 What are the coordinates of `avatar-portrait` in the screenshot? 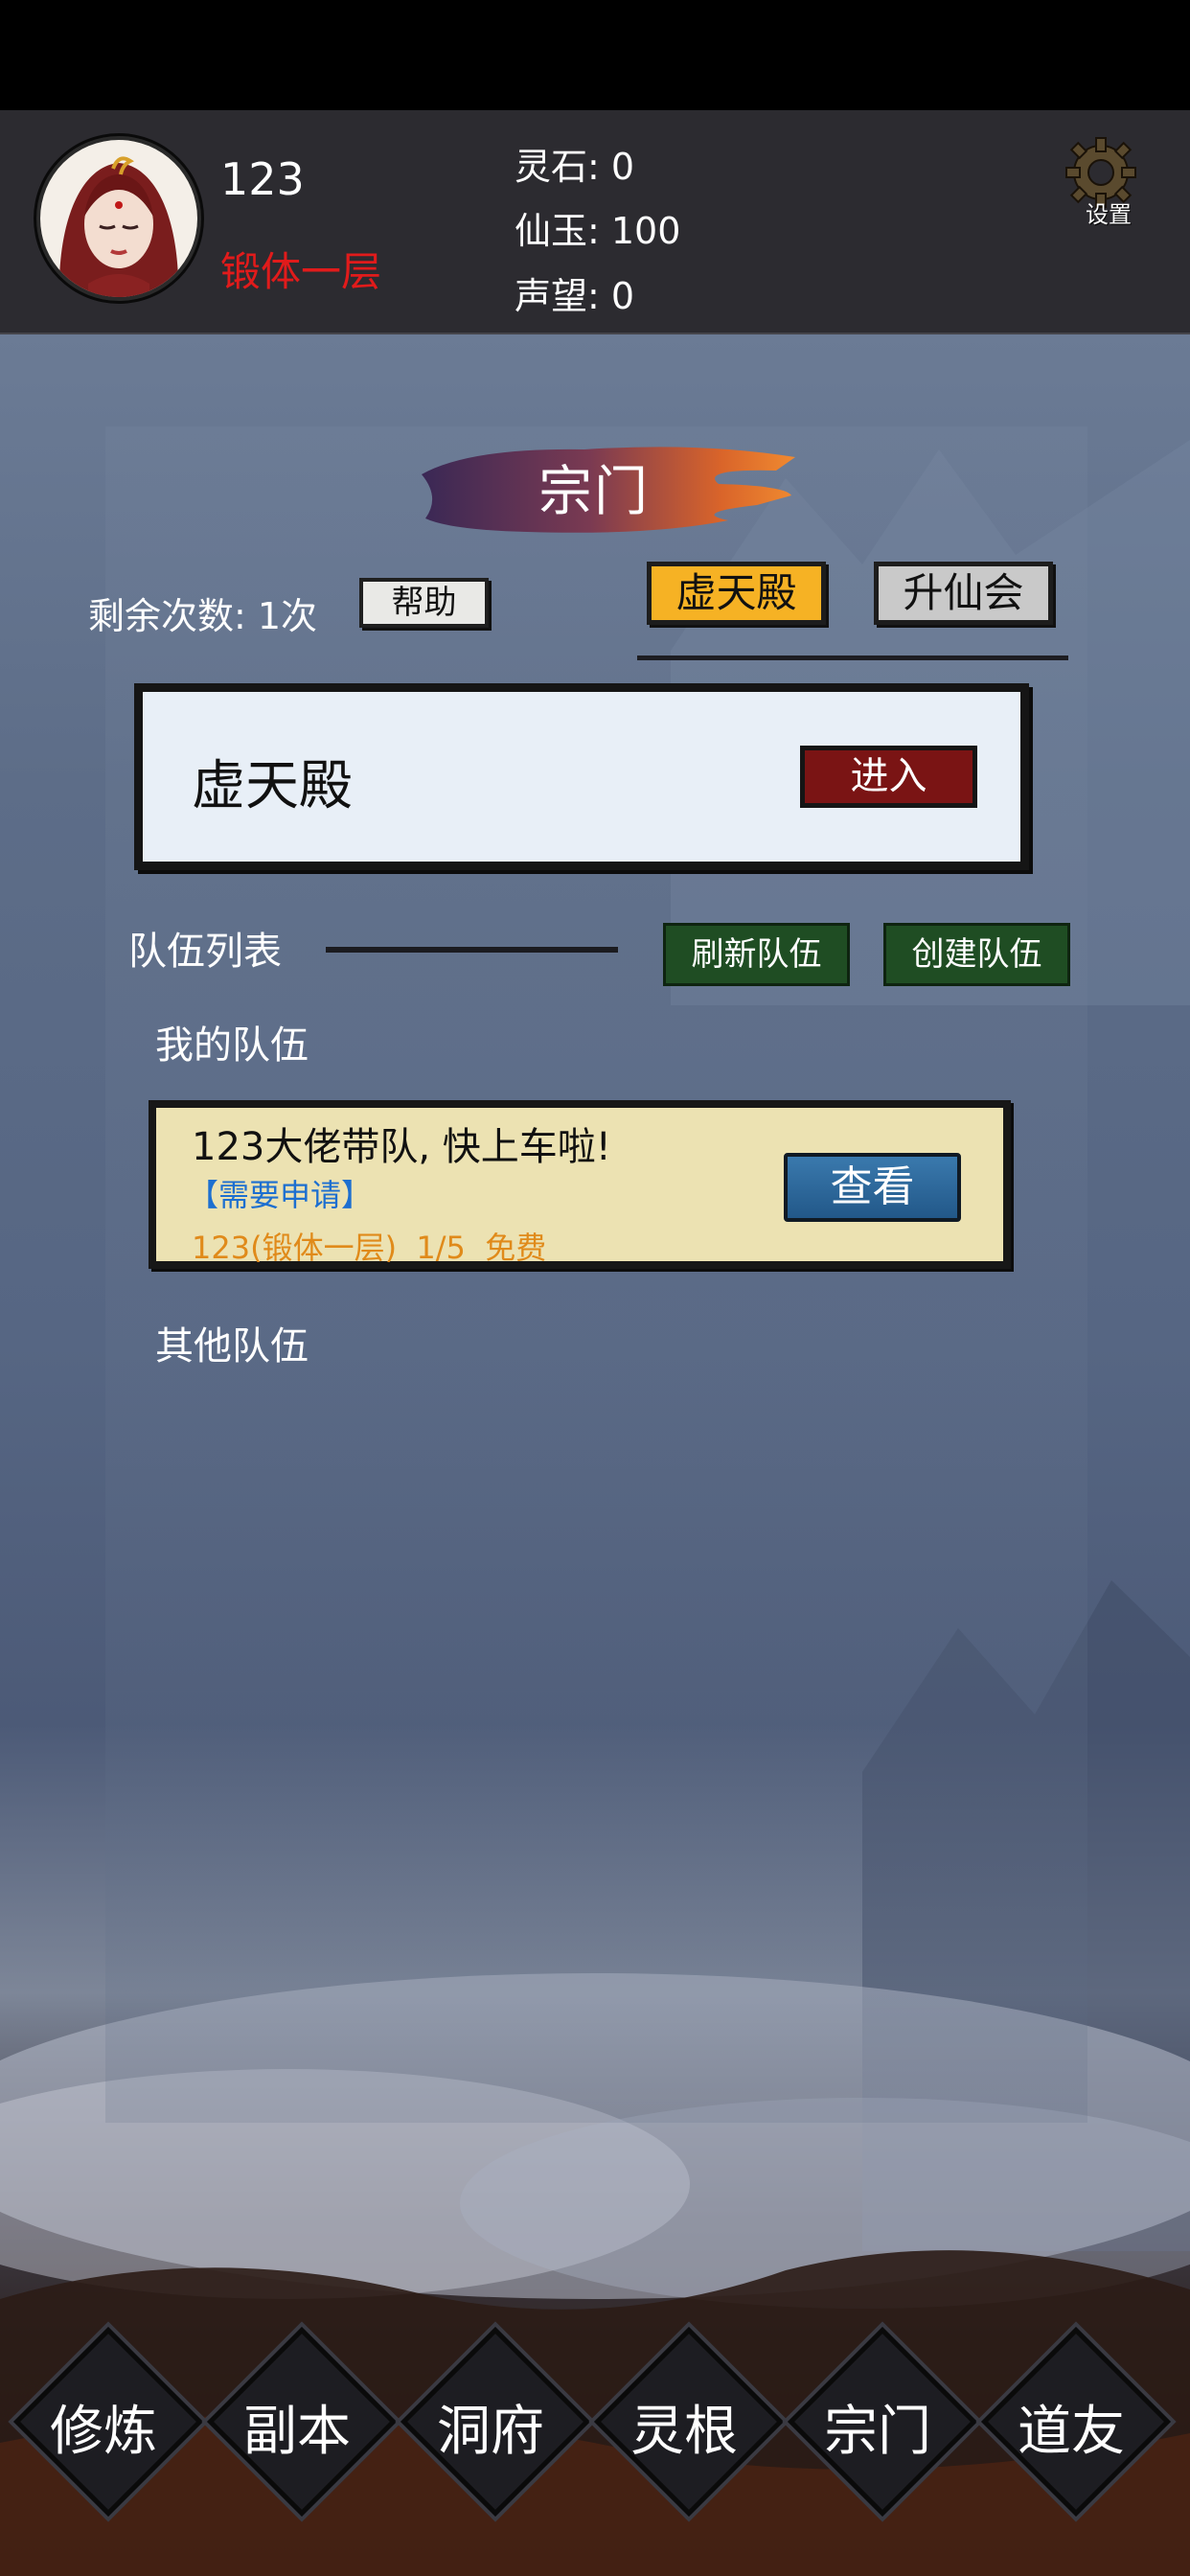 It's located at (119, 218).